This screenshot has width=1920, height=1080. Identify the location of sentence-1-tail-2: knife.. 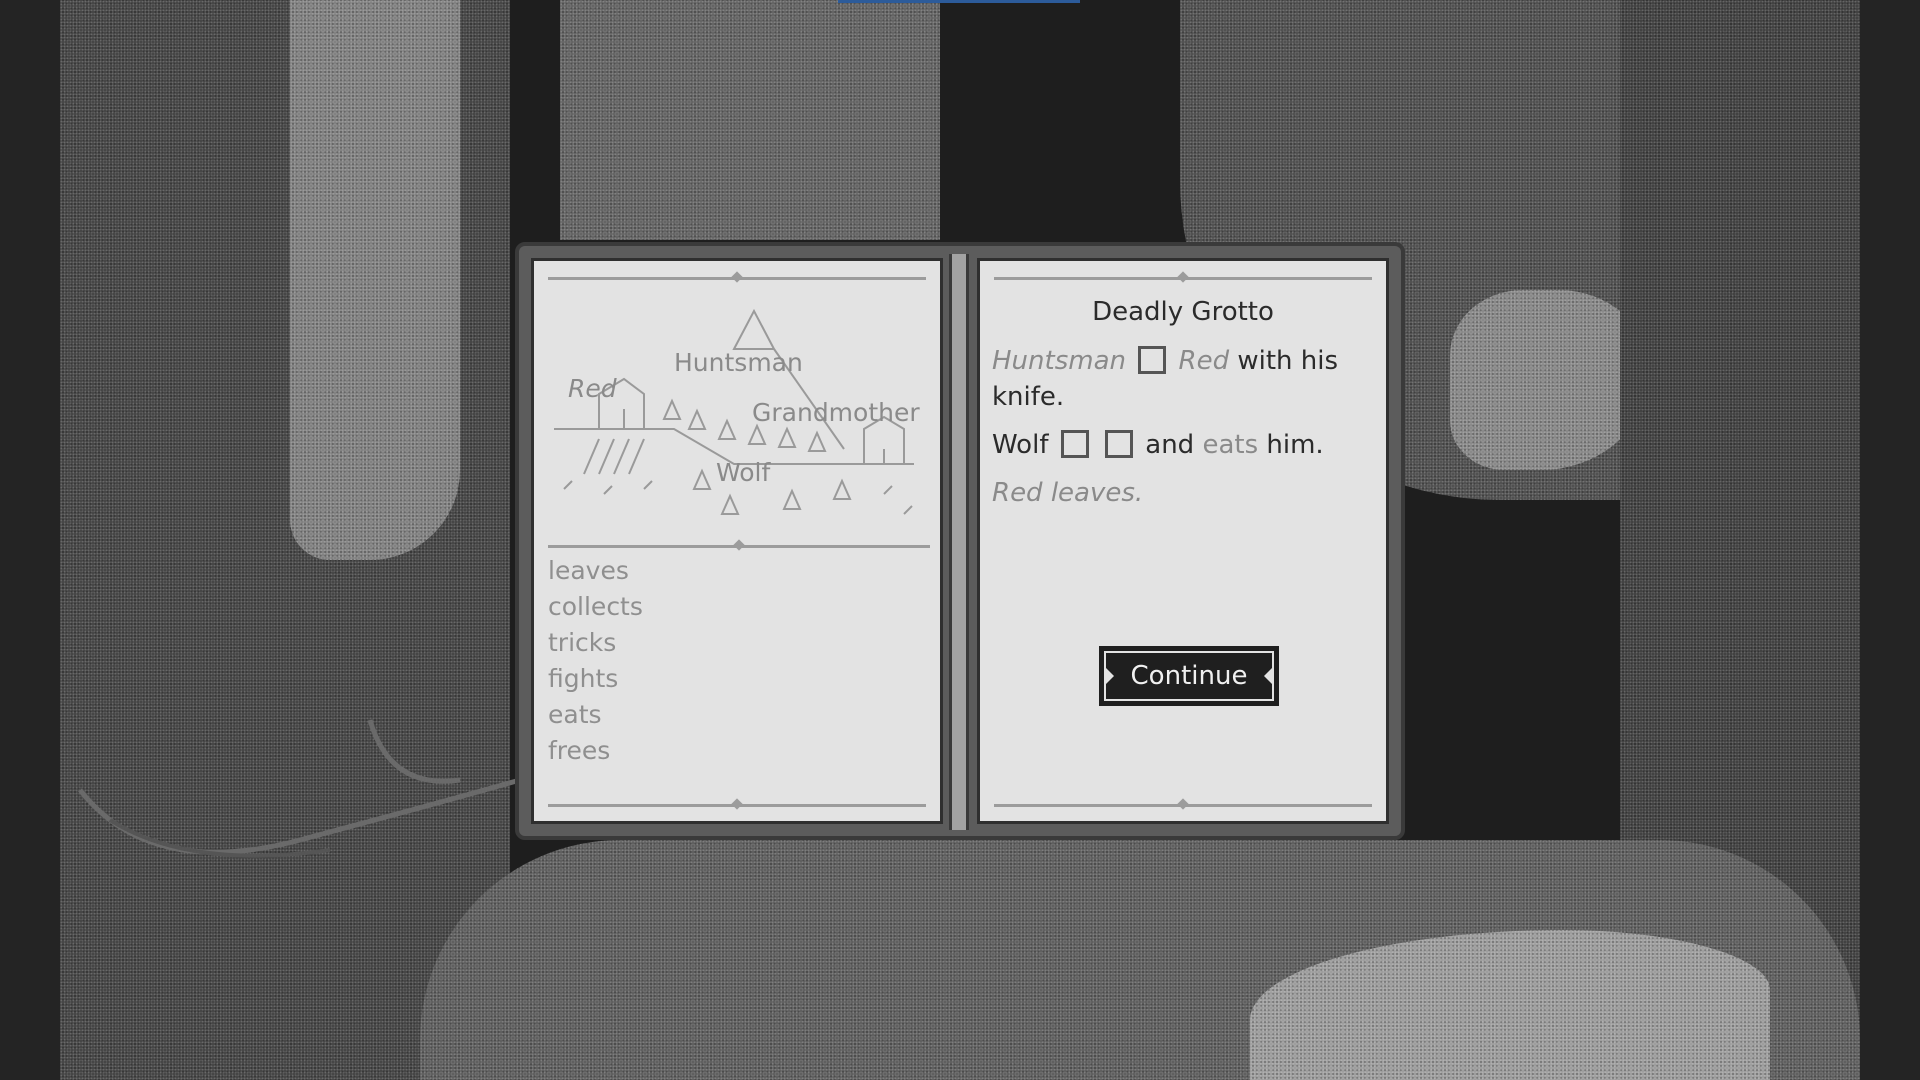
(1028, 397).